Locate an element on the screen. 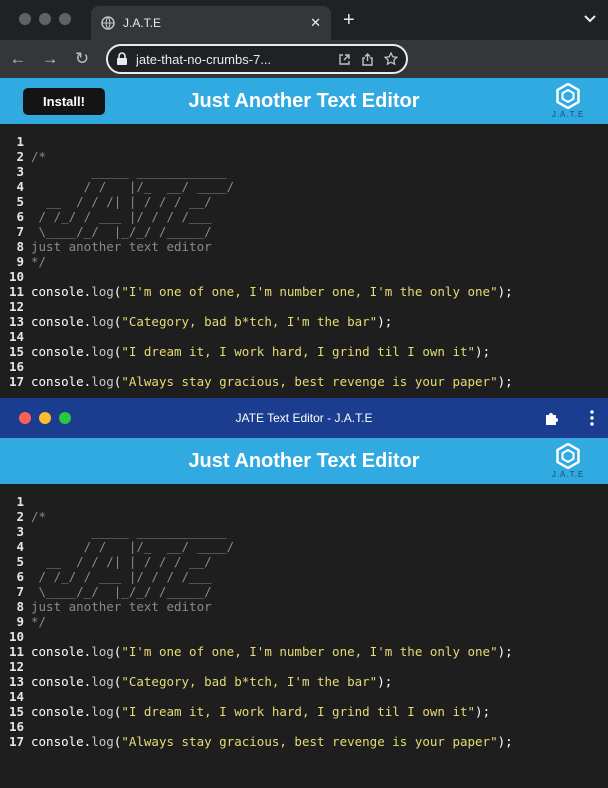  line-number: 14 is located at coordinates (16, 696).